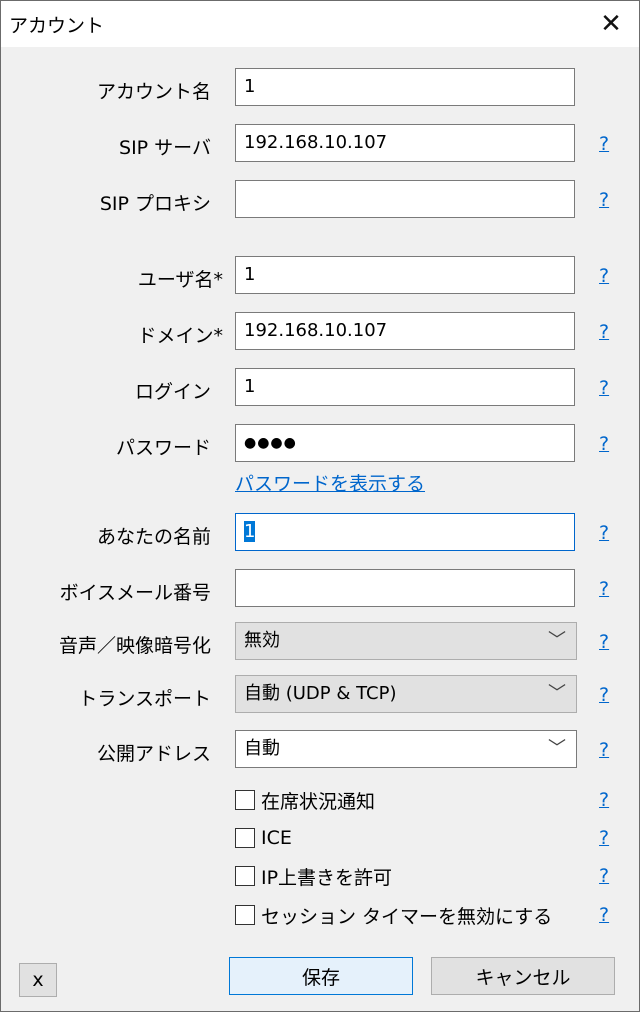 The height and width of the screenshot is (1012, 640). I want to click on ice-checkbox, so click(245, 838).